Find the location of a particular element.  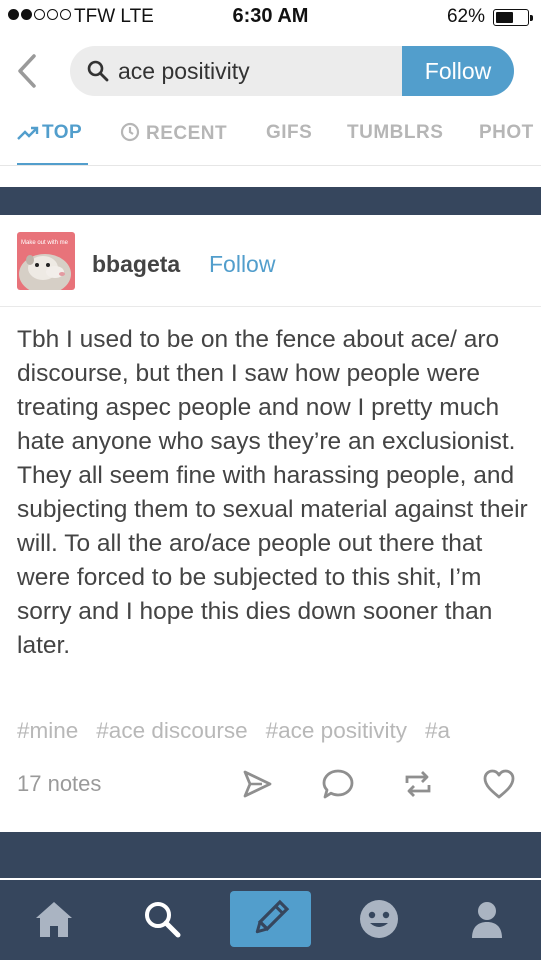

nav-account is located at coordinates (487, 919).